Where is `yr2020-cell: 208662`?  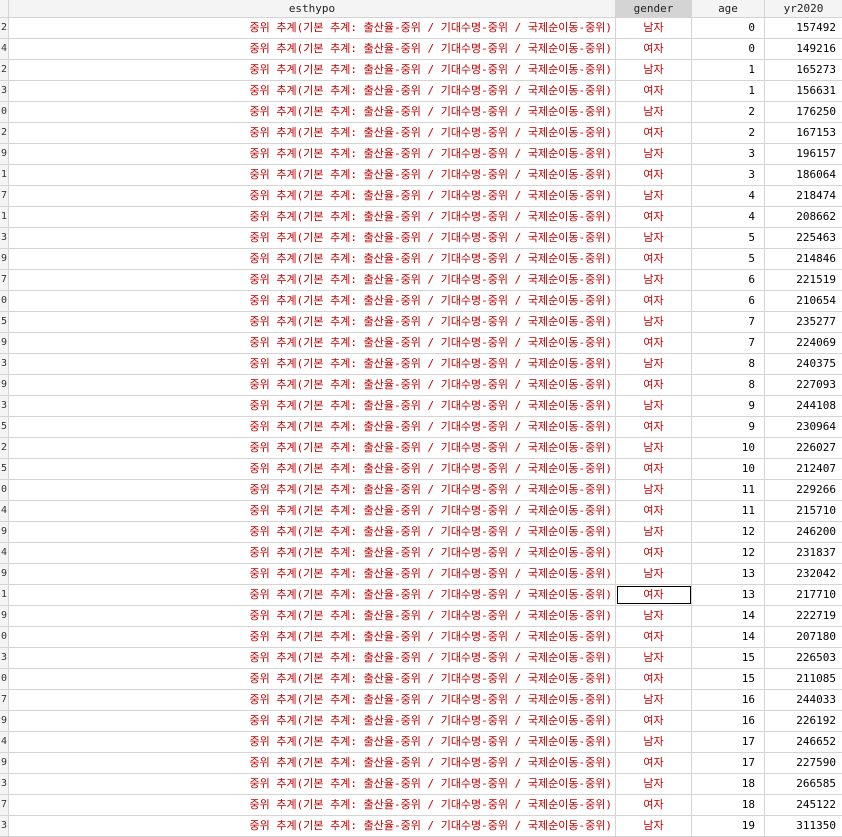
yr2020-cell: 208662 is located at coordinates (803, 217).